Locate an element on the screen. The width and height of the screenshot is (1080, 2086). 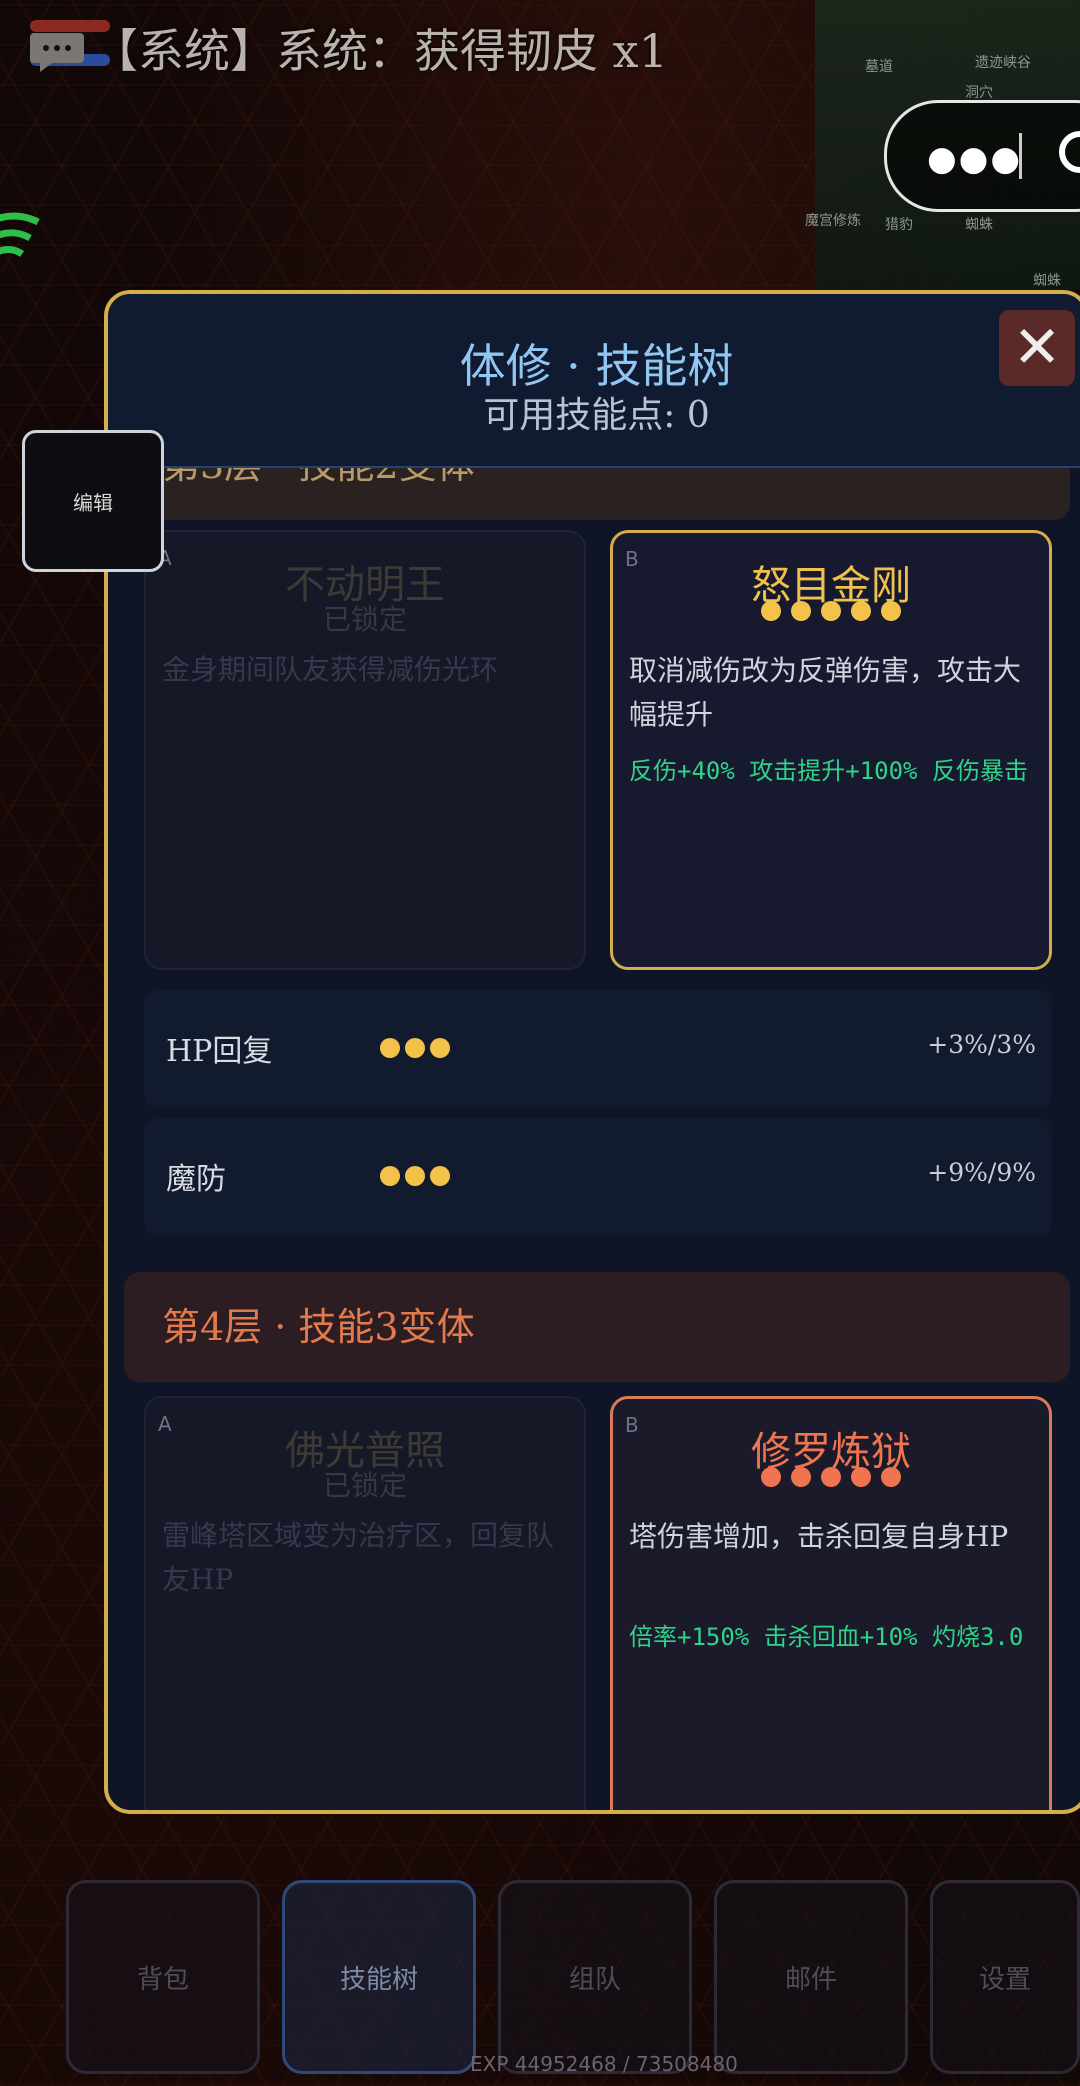
close-button: ✕ is located at coordinates (1037, 348).